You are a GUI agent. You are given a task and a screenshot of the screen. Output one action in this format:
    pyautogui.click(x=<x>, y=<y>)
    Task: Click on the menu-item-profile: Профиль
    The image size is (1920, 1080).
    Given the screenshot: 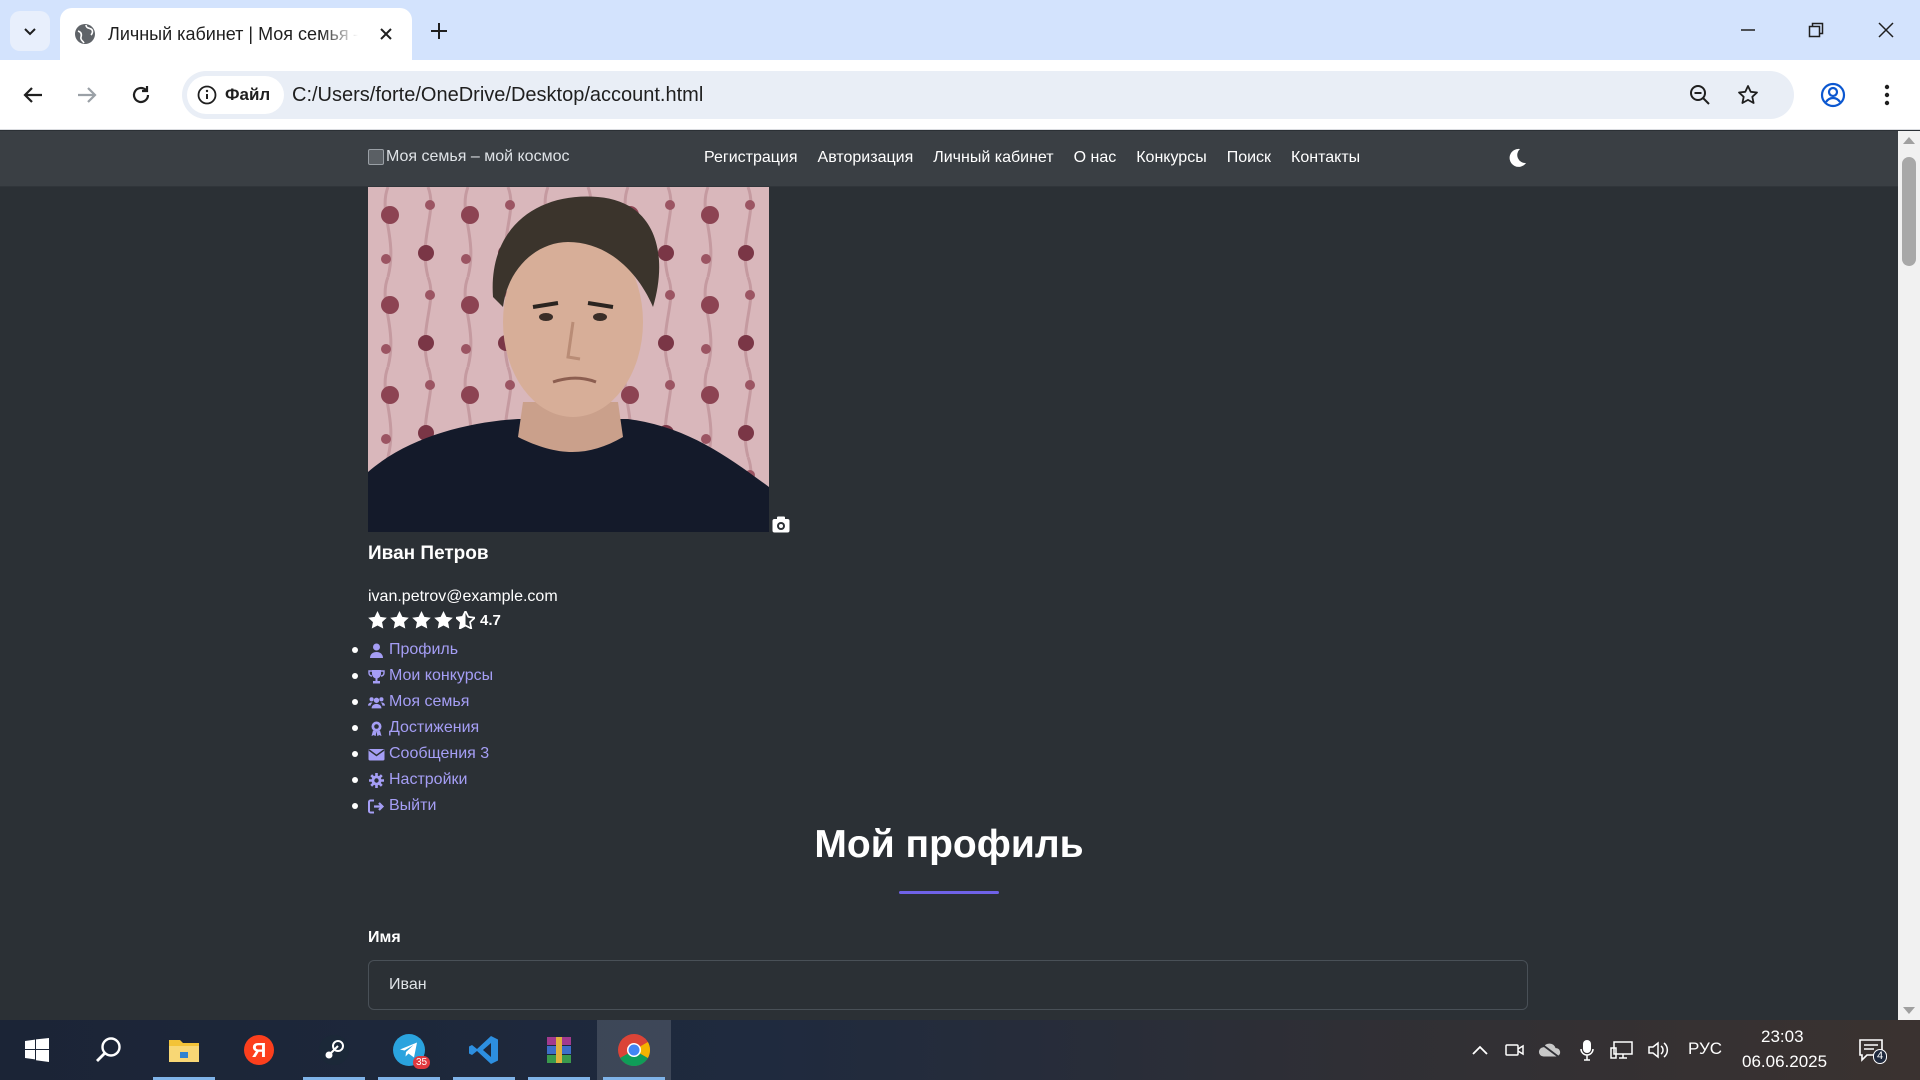 What is the action you would take?
    pyautogui.click(x=422, y=650)
    